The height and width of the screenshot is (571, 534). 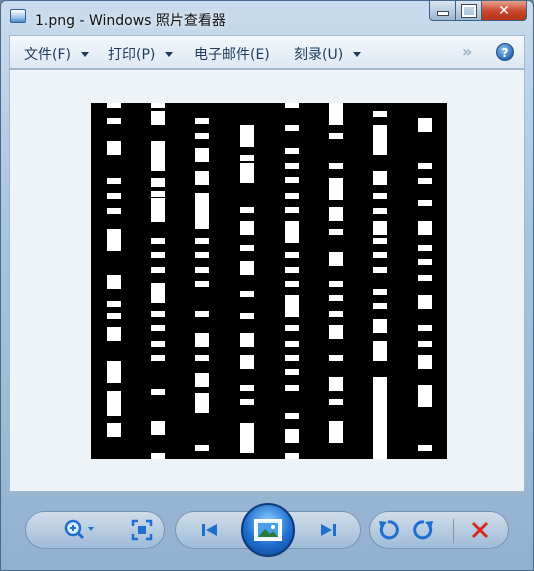 I want to click on rotate-clockwise-button, so click(x=424, y=530).